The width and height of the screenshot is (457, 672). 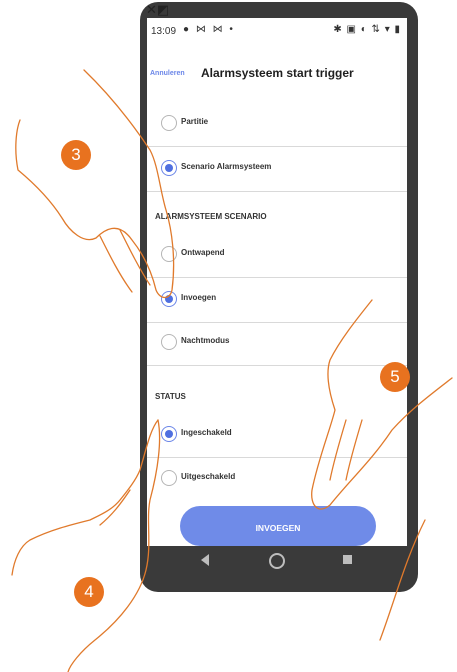 I want to click on screen-header: Annuleren Alarmsysteem start trigger, so click(x=277, y=76).